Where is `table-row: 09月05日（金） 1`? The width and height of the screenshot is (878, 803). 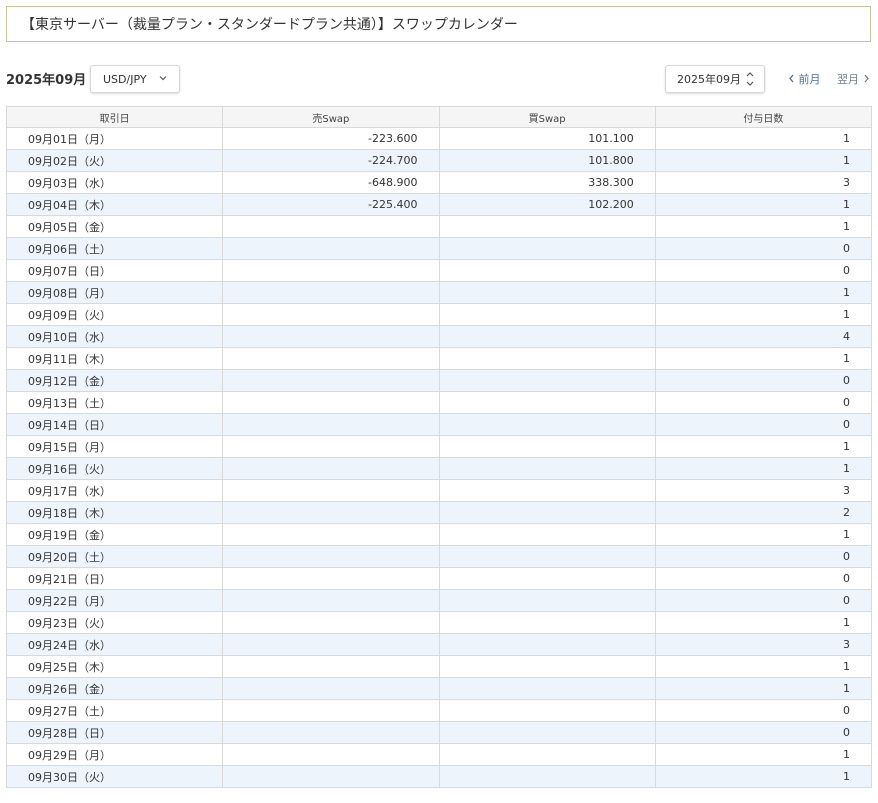
table-row: 09月05日（金） 1 is located at coordinates (439, 226).